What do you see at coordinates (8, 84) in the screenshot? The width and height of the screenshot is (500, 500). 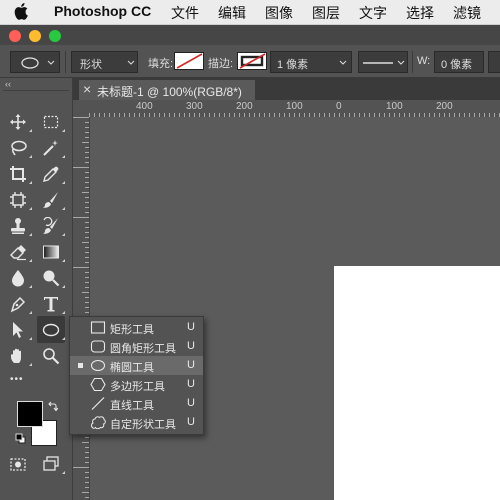 I see `collapse-panel-button: ‹‹` at bounding box center [8, 84].